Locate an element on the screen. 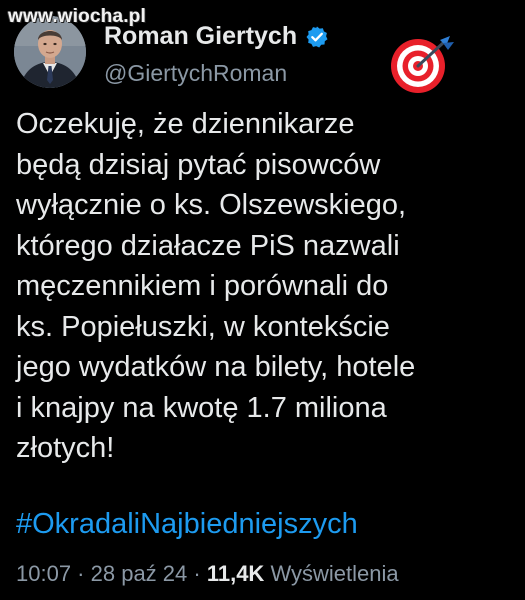  tweet-text-line: którego działacze PiS nazwali is located at coordinates (208, 245).